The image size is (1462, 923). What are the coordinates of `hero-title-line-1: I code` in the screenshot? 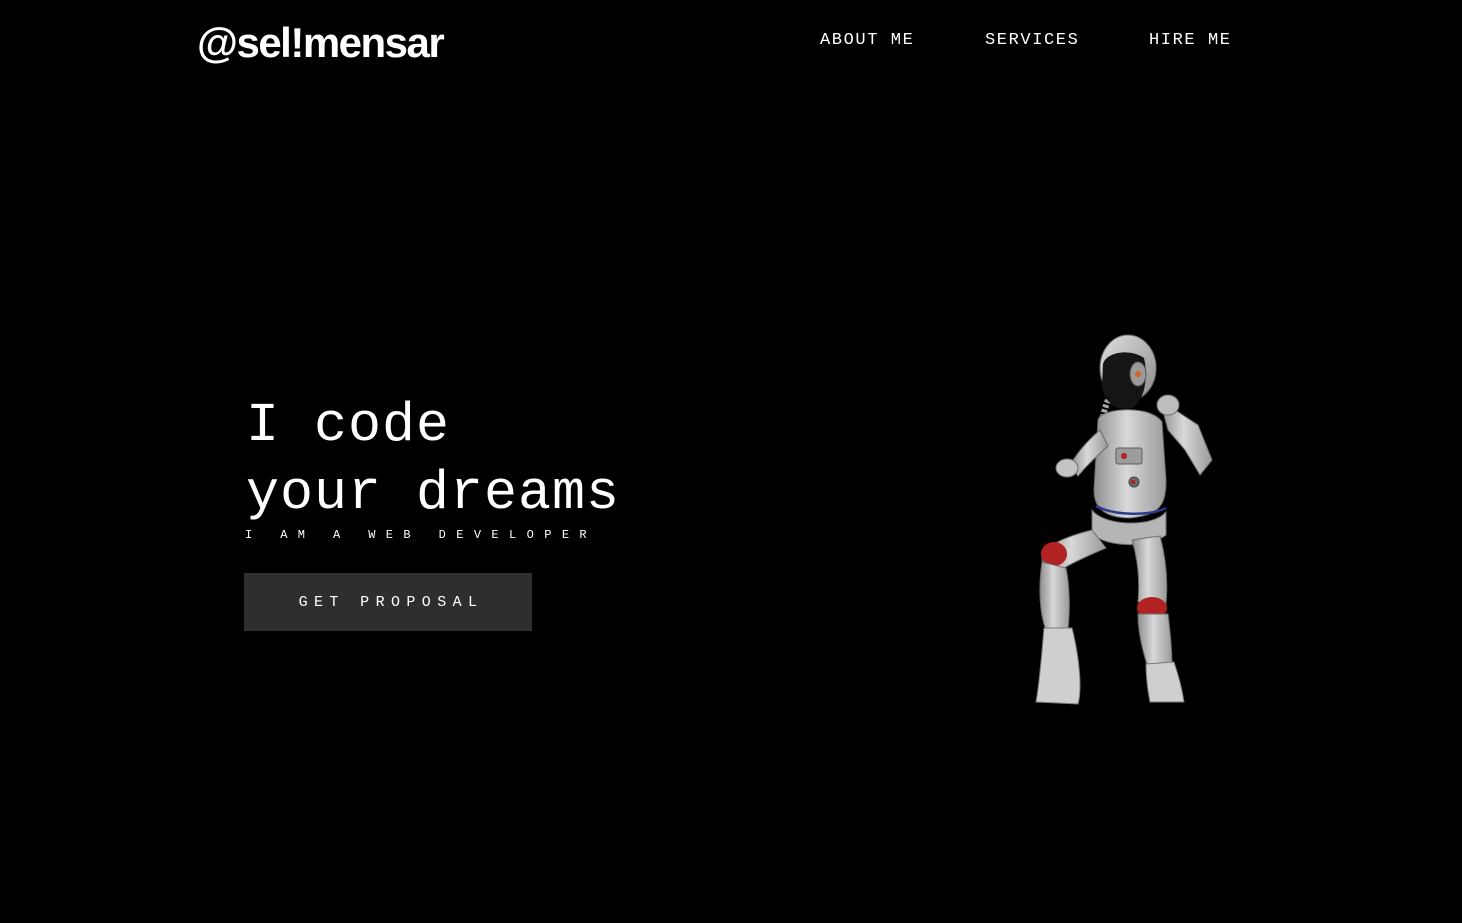 It's located at (348, 425).